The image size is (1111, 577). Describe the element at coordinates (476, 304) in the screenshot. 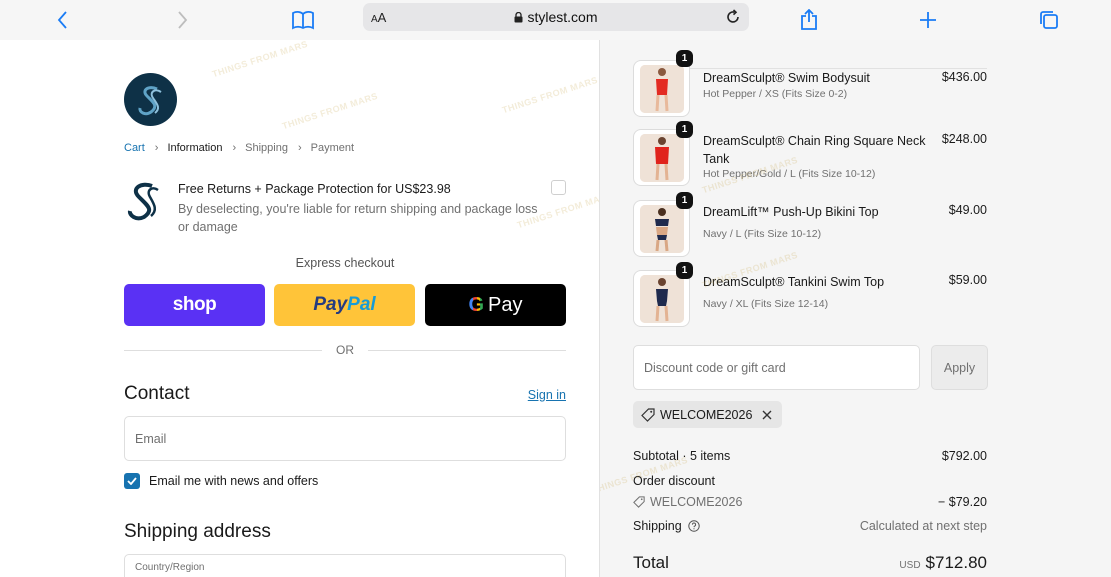

I see `google-icon: G` at that location.